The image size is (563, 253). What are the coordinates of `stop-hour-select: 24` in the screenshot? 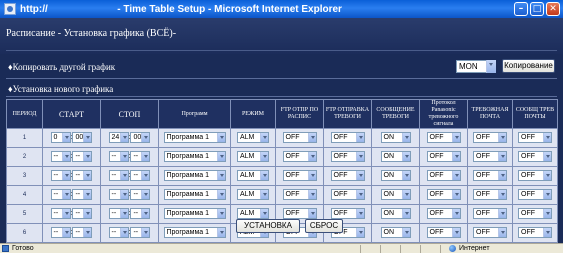 It's located at (118, 138).